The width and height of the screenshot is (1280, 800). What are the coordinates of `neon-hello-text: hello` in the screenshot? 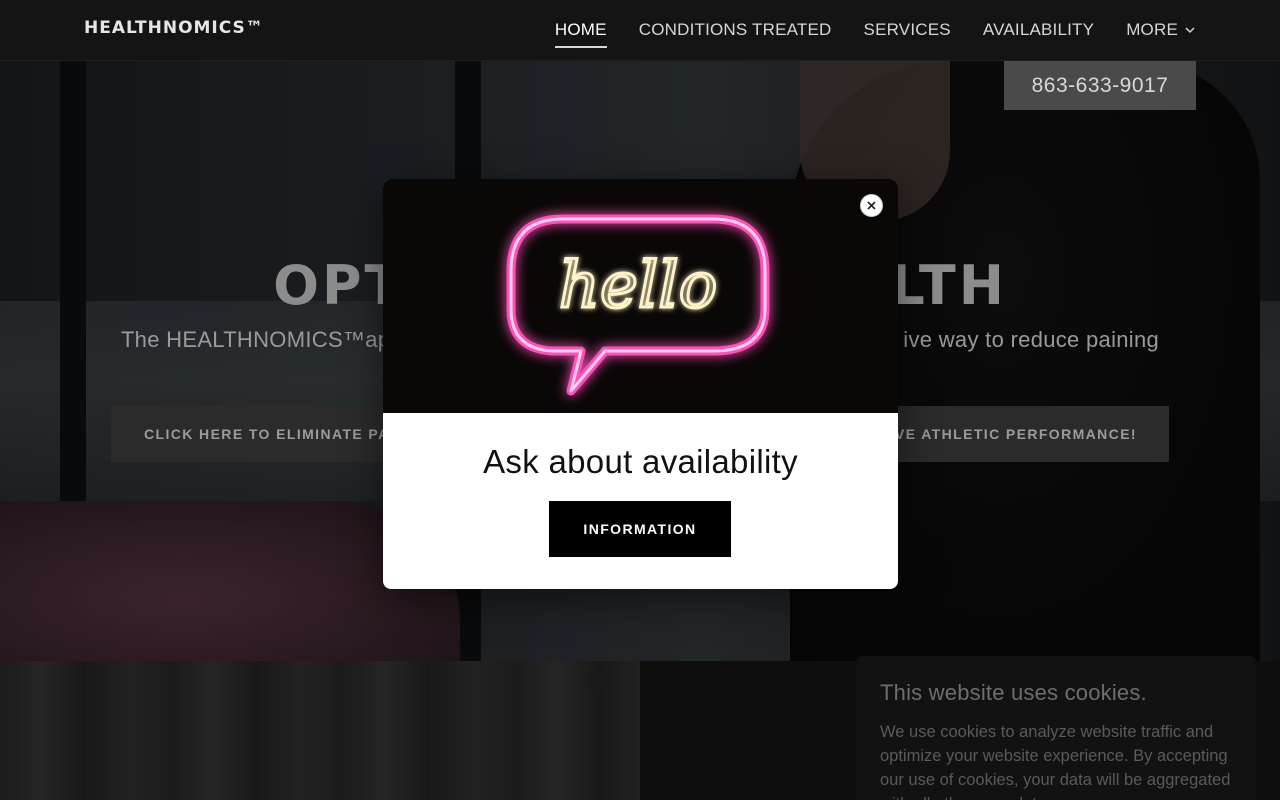 It's located at (638, 286).